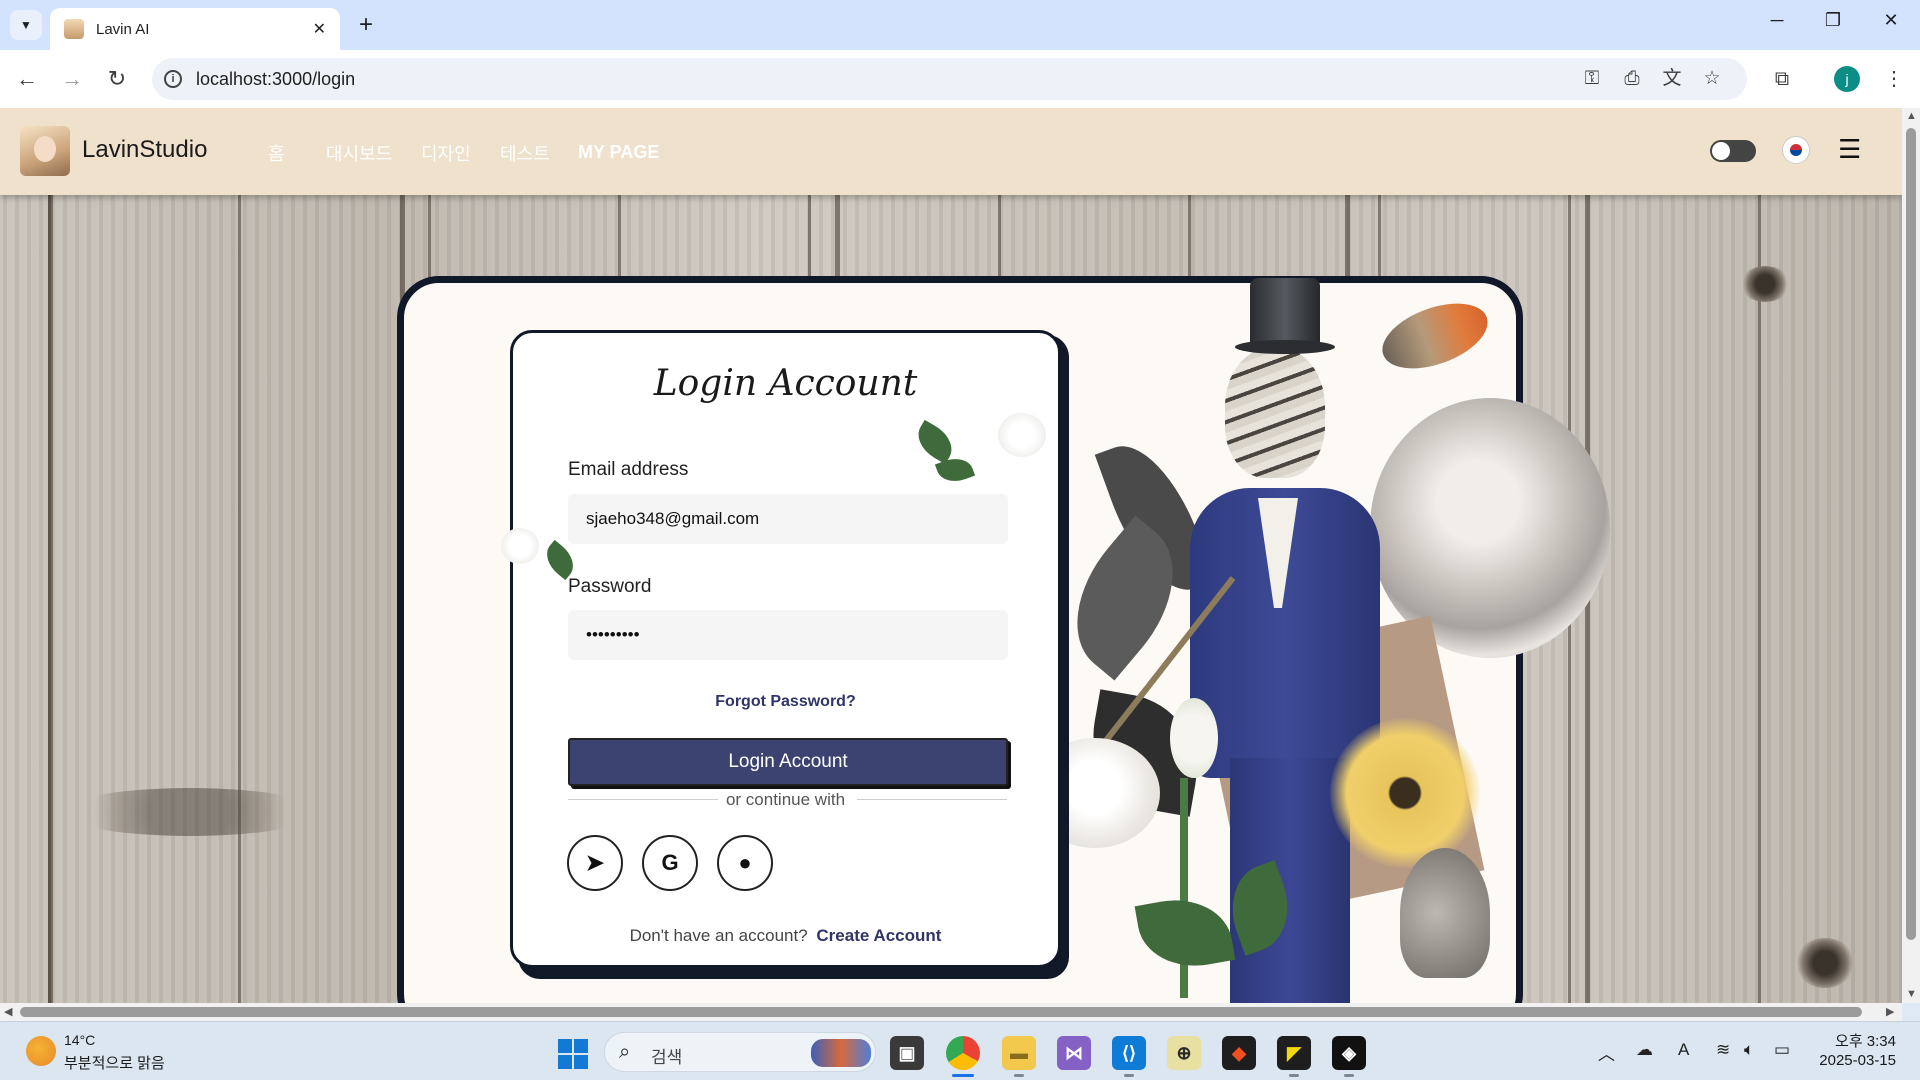 The height and width of the screenshot is (1080, 1920). Describe the element at coordinates (1285, 347) in the screenshot. I see `top-hat-brim` at that location.